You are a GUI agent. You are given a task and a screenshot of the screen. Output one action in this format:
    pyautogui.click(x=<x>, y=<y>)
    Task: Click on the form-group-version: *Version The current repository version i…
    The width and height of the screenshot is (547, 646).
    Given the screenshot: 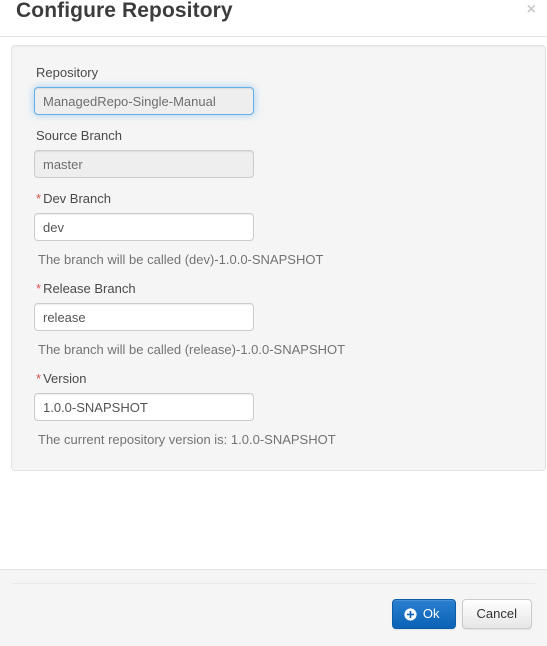 What is the action you would take?
    pyautogui.click(x=278, y=409)
    